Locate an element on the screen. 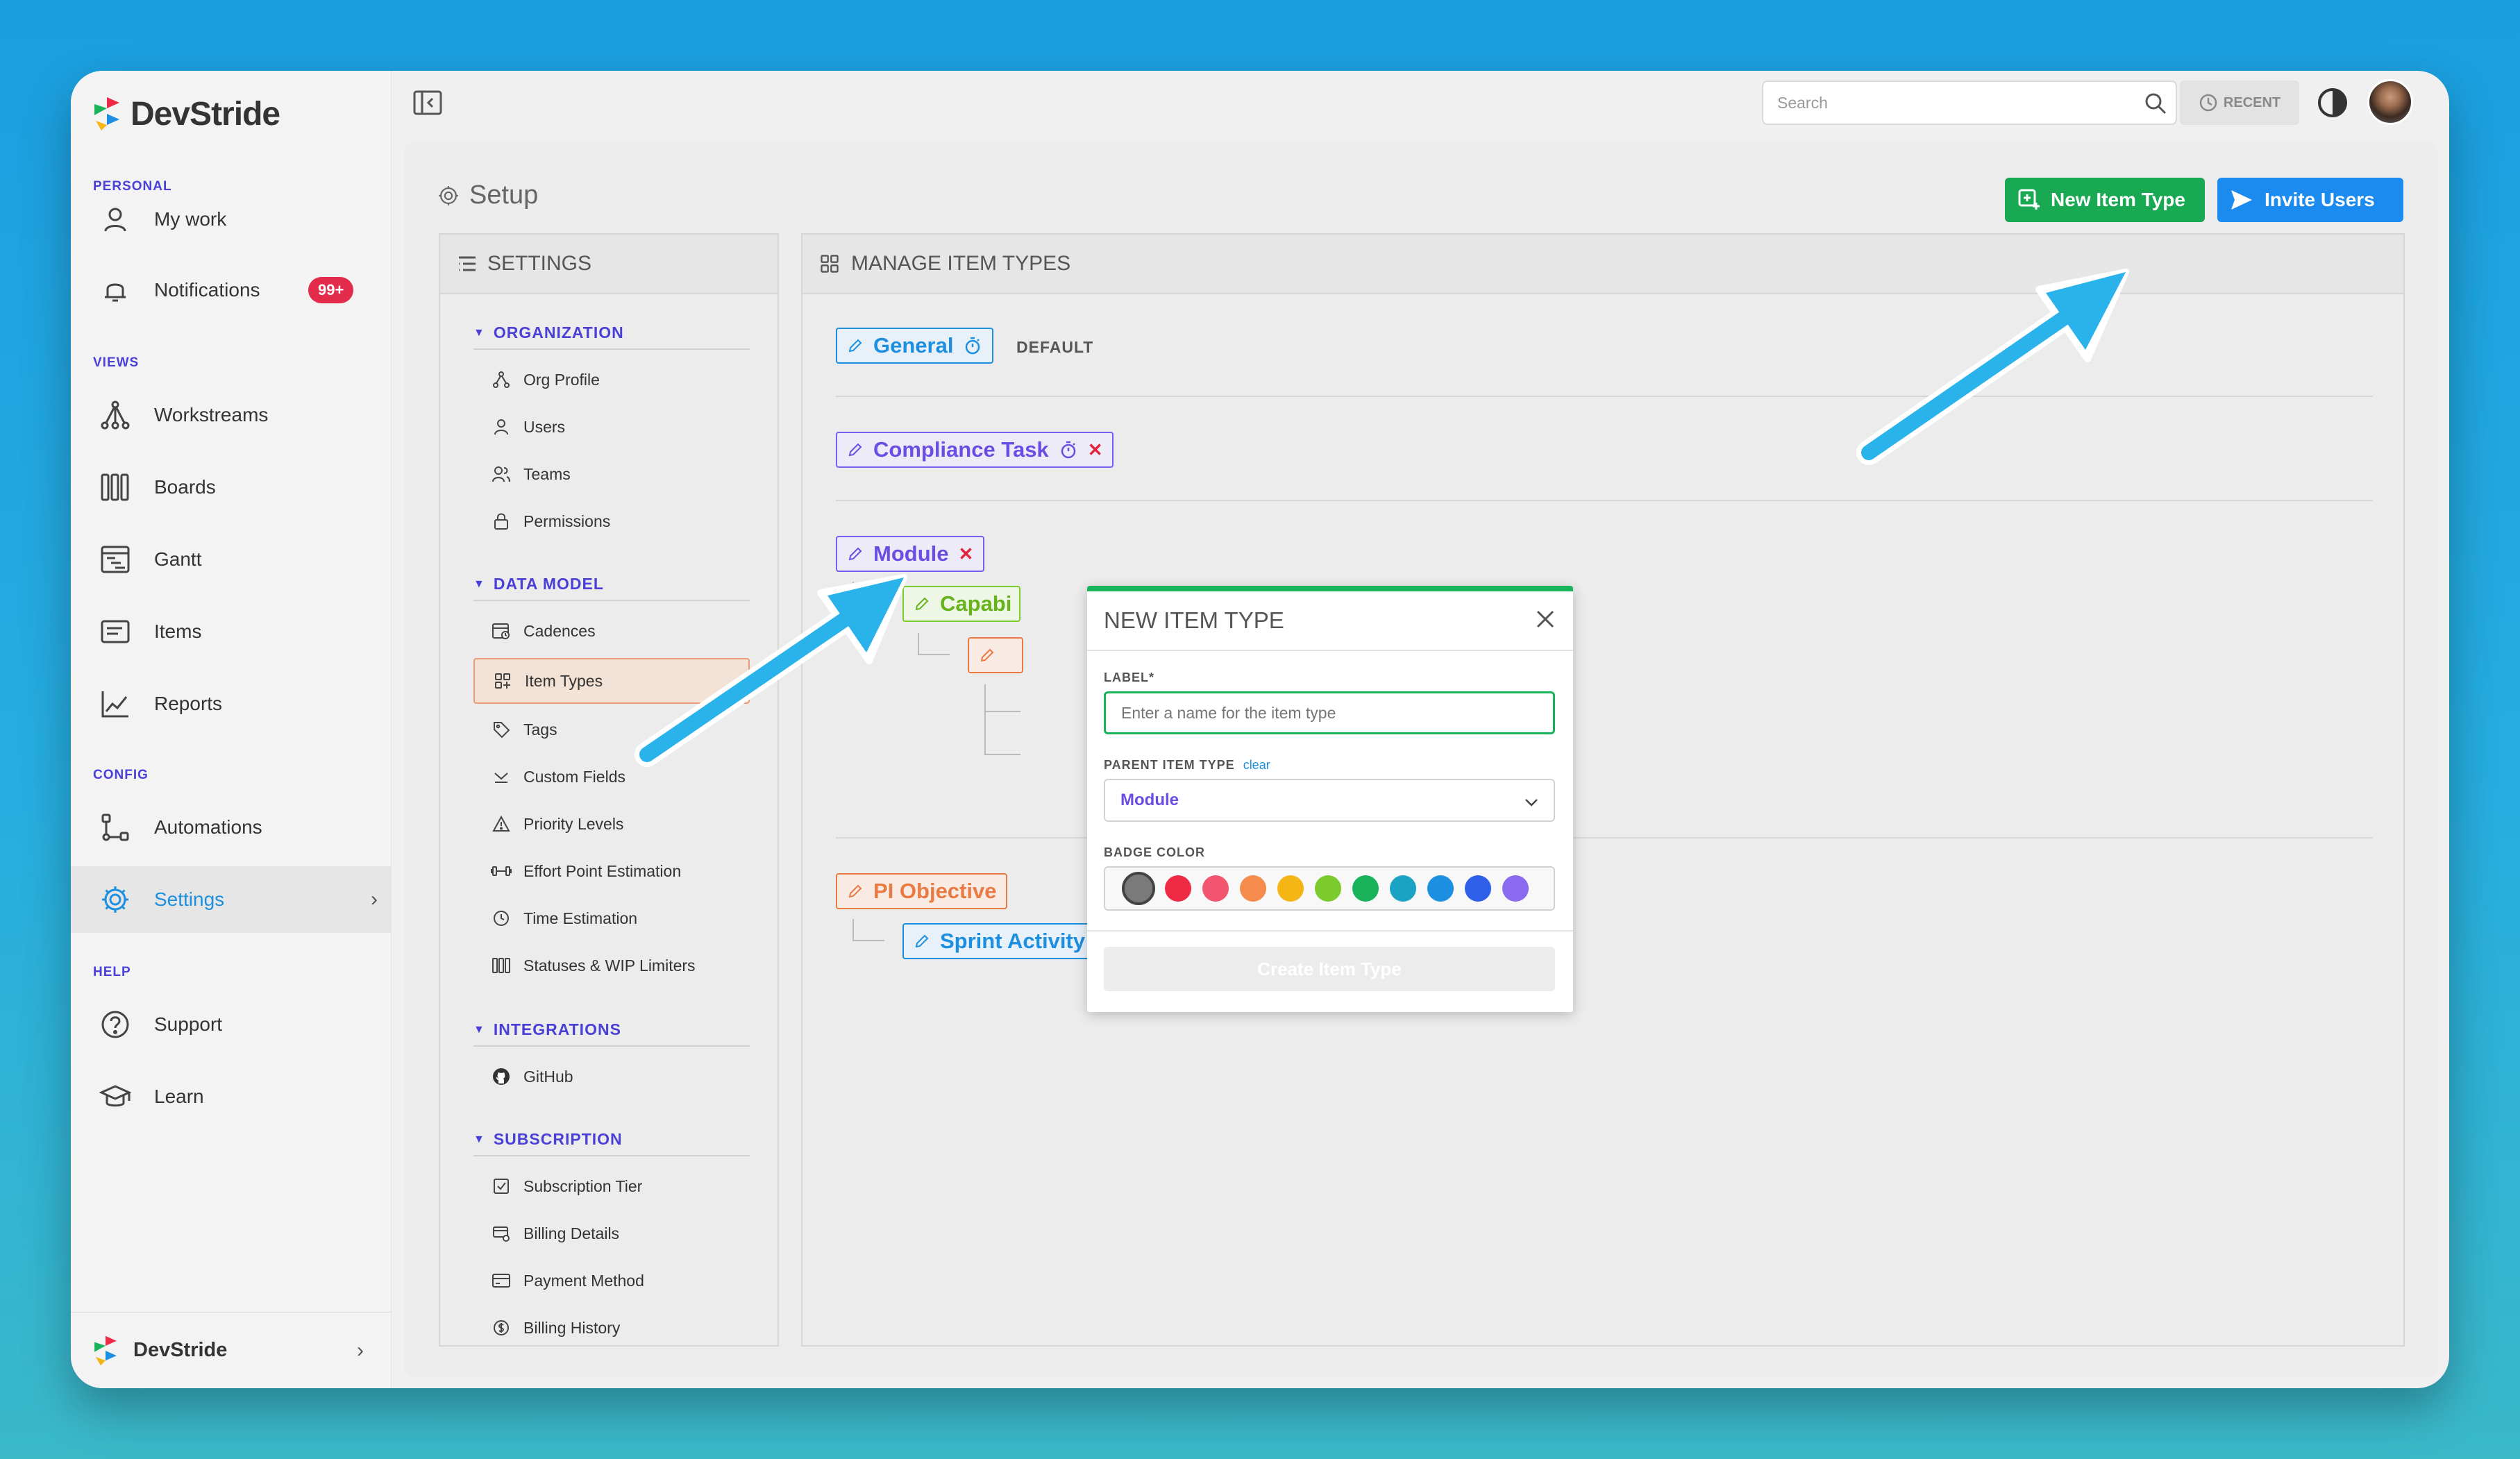 The image size is (2520, 1459). close-icon is located at coordinates (1545, 619).